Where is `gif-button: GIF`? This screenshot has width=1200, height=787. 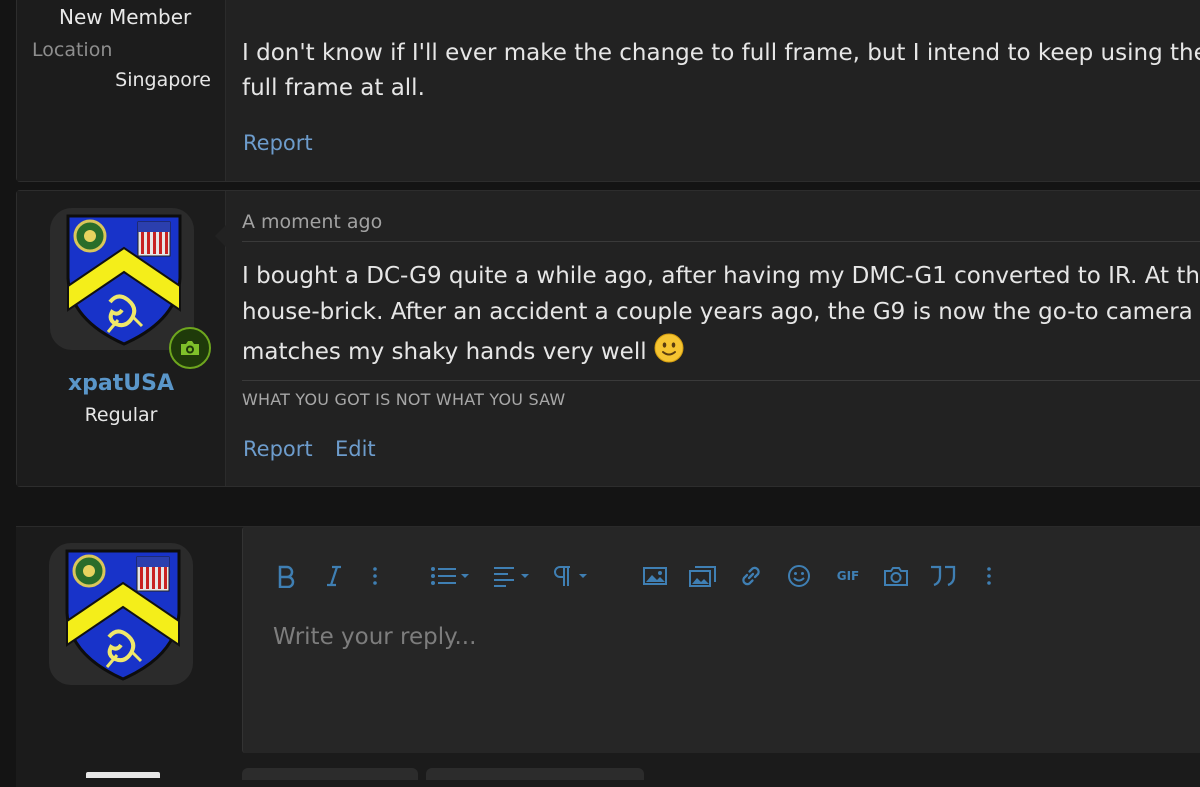
gif-button: GIF is located at coordinates (848, 576).